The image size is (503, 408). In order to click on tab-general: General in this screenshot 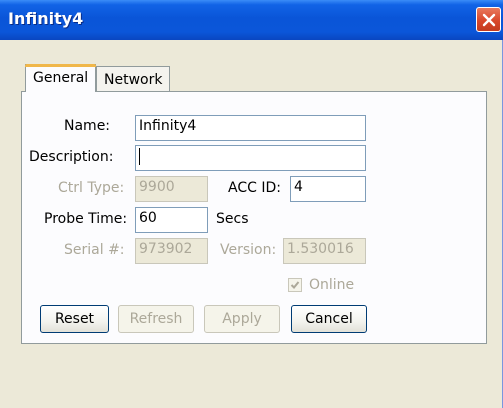, I will do `click(60, 78)`.